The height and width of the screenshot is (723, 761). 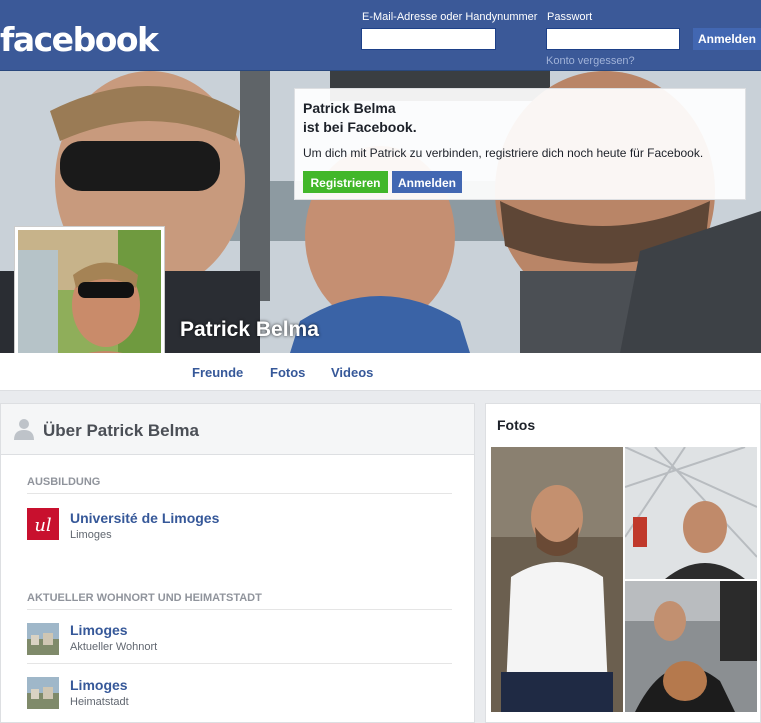 What do you see at coordinates (727, 39) in the screenshot?
I see `login-button: Anmelden` at bounding box center [727, 39].